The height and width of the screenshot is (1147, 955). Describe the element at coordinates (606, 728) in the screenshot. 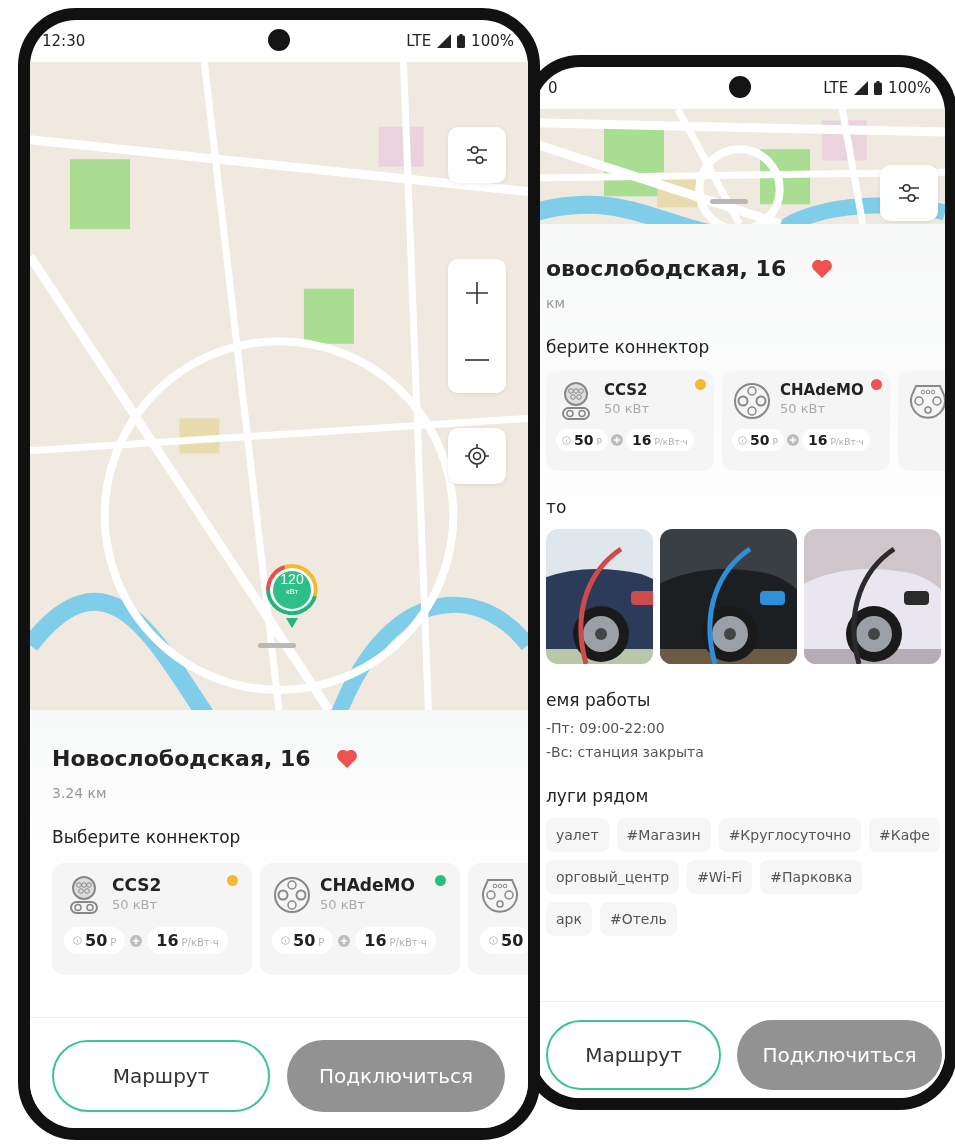

I see `hours-line: -Пт: 09:00-22:00` at that location.